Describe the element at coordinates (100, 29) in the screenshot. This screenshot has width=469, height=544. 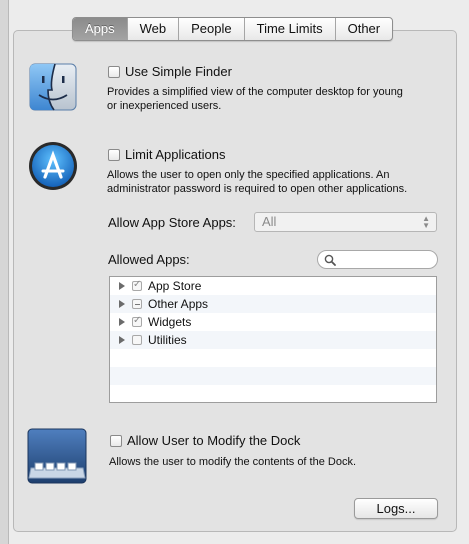
I see `tab-apps: Apps` at that location.